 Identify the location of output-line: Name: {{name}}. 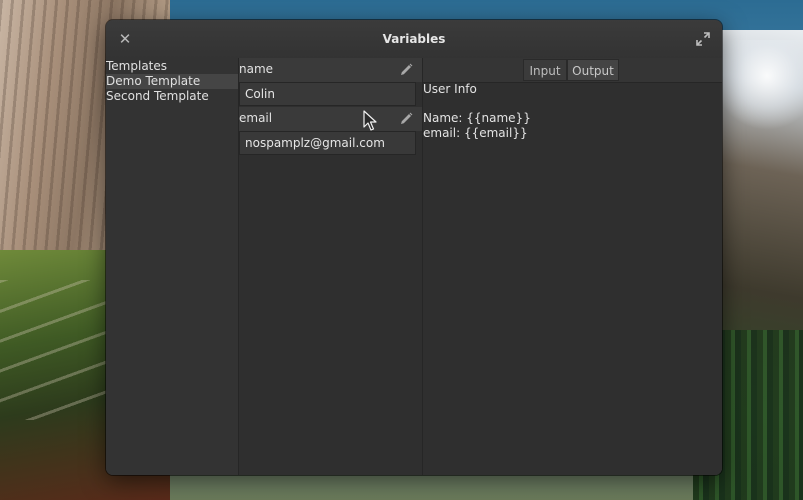
(477, 118).